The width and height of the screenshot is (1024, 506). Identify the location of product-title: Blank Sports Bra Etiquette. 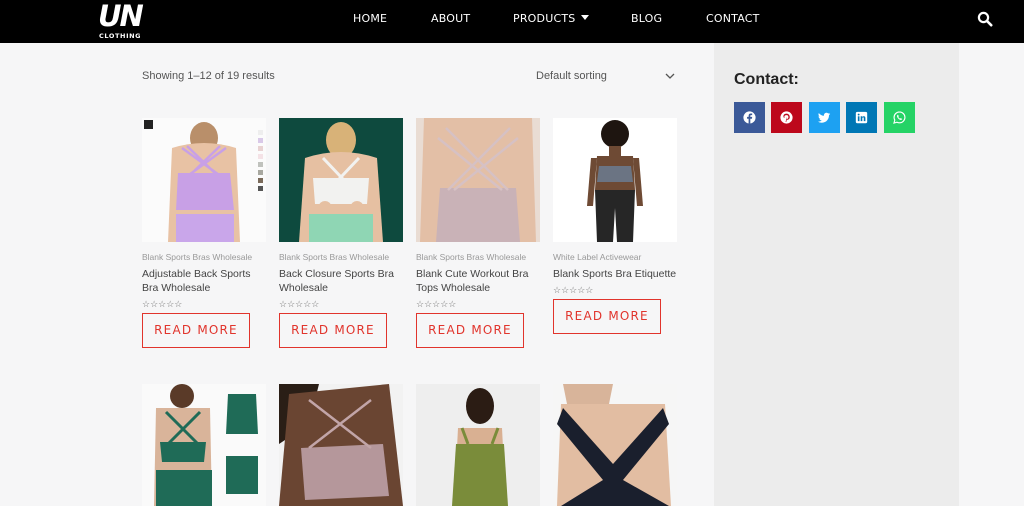
(615, 274).